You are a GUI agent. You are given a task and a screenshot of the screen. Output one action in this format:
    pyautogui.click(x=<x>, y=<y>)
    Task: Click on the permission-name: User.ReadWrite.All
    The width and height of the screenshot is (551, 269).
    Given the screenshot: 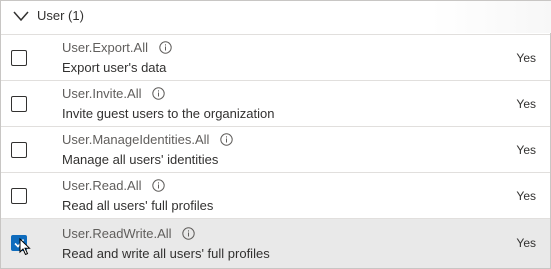 What is the action you would take?
    pyautogui.click(x=117, y=233)
    